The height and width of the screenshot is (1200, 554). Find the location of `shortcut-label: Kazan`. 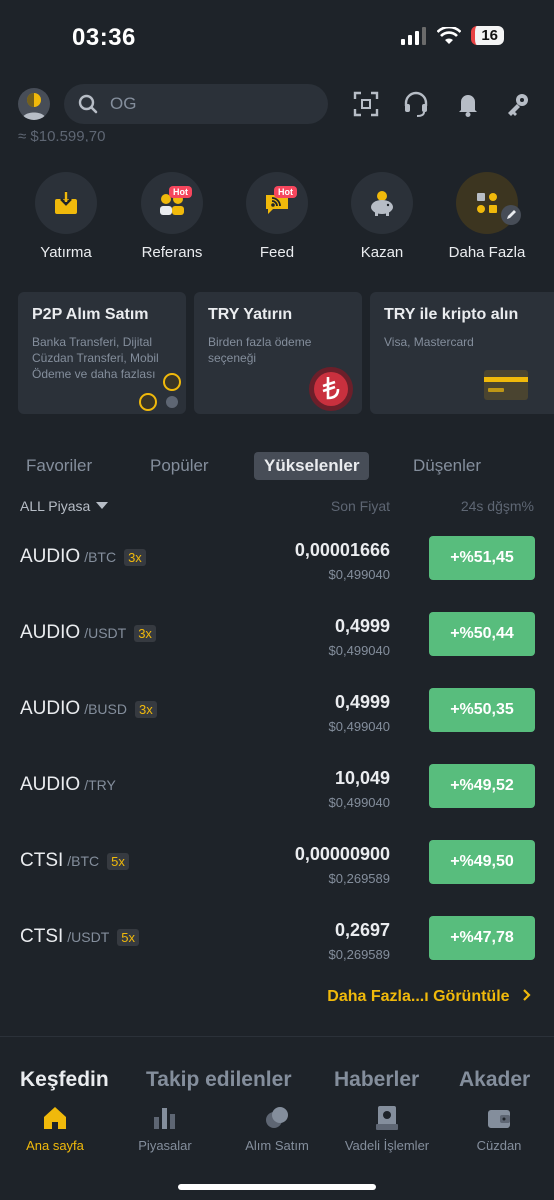

shortcut-label: Kazan is located at coordinates (382, 252).